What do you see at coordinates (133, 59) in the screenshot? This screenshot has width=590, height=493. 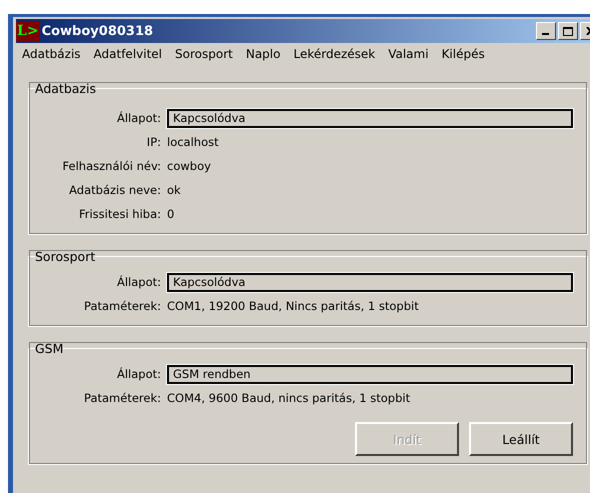 I see `menu-item: Adatfelvitel` at bounding box center [133, 59].